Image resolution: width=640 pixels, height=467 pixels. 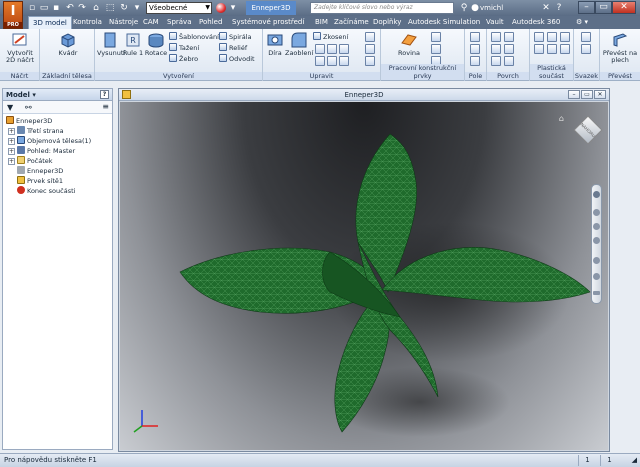 What do you see at coordinates (596, 194) in the screenshot?
I see `nav-wheel-icon` at bounding box center [596, 194].